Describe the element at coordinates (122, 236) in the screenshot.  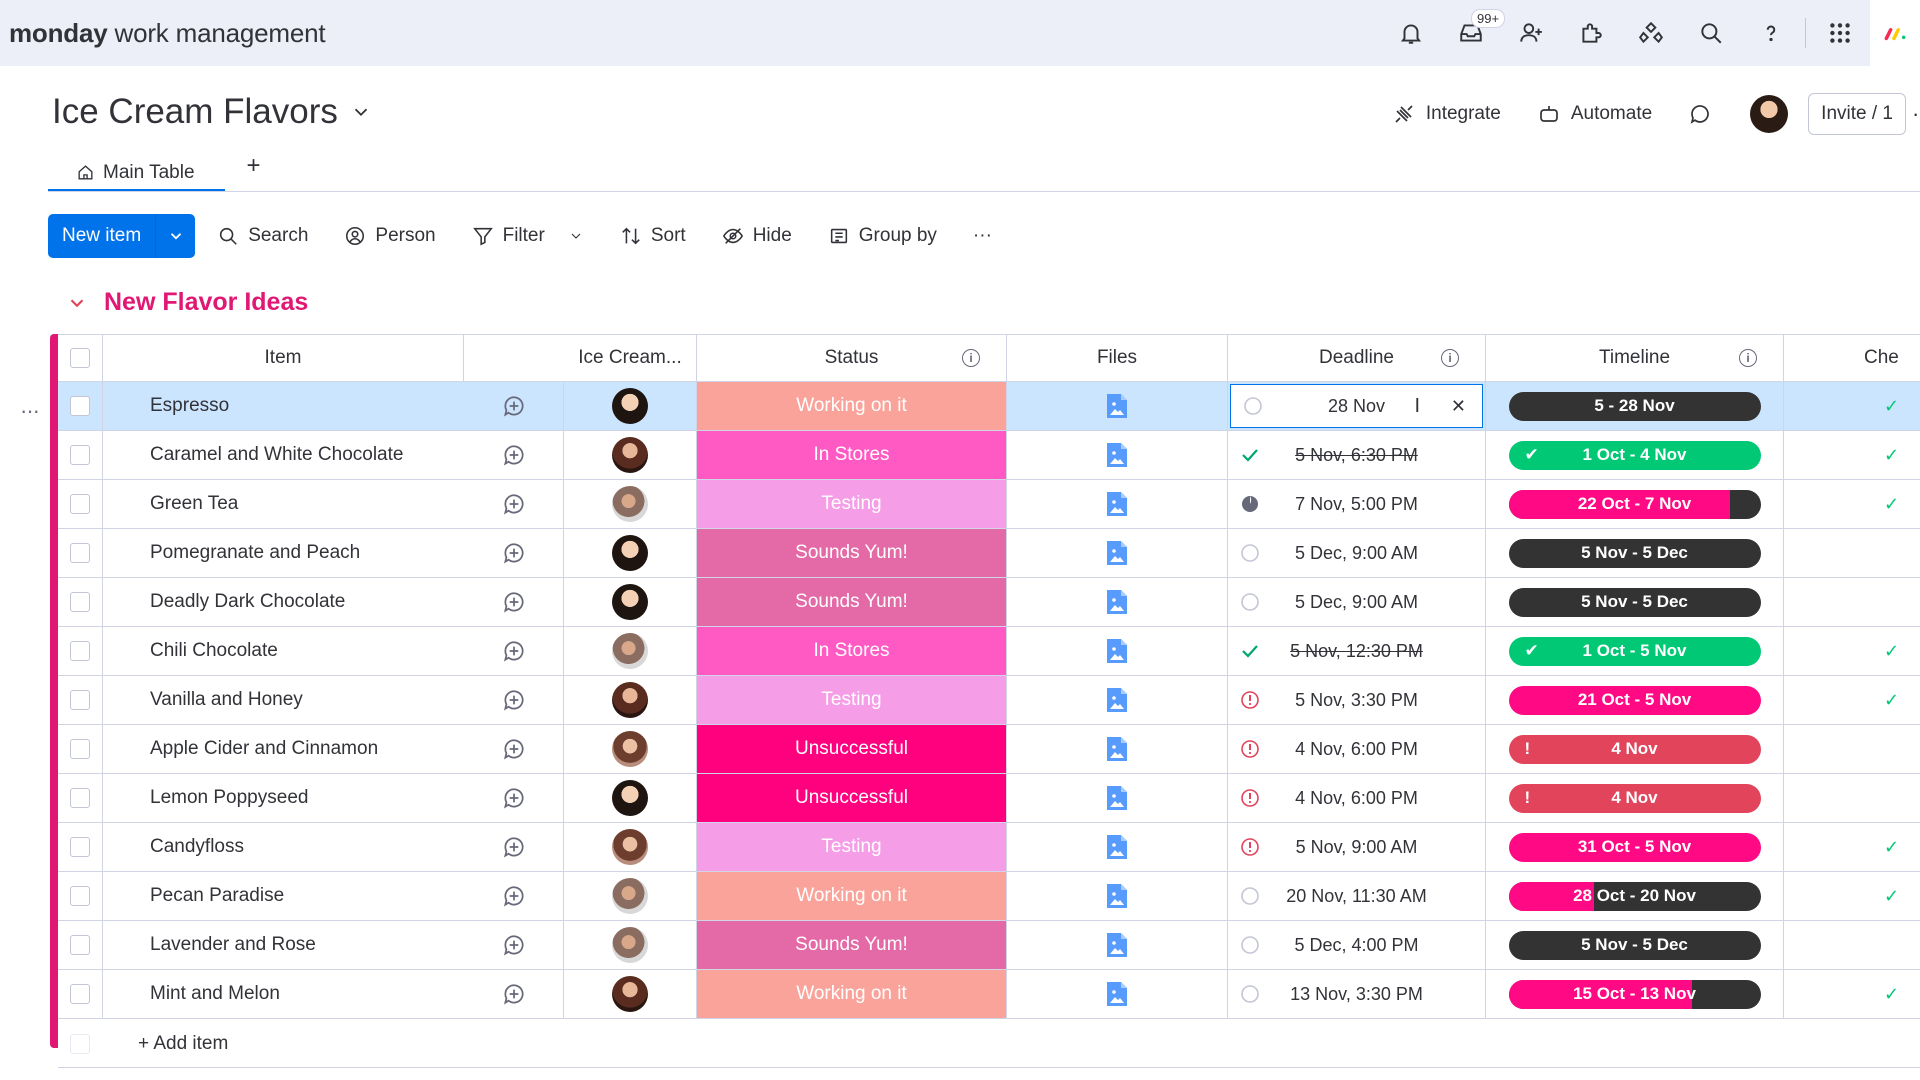
I see `new-item-button: New item` at that location.